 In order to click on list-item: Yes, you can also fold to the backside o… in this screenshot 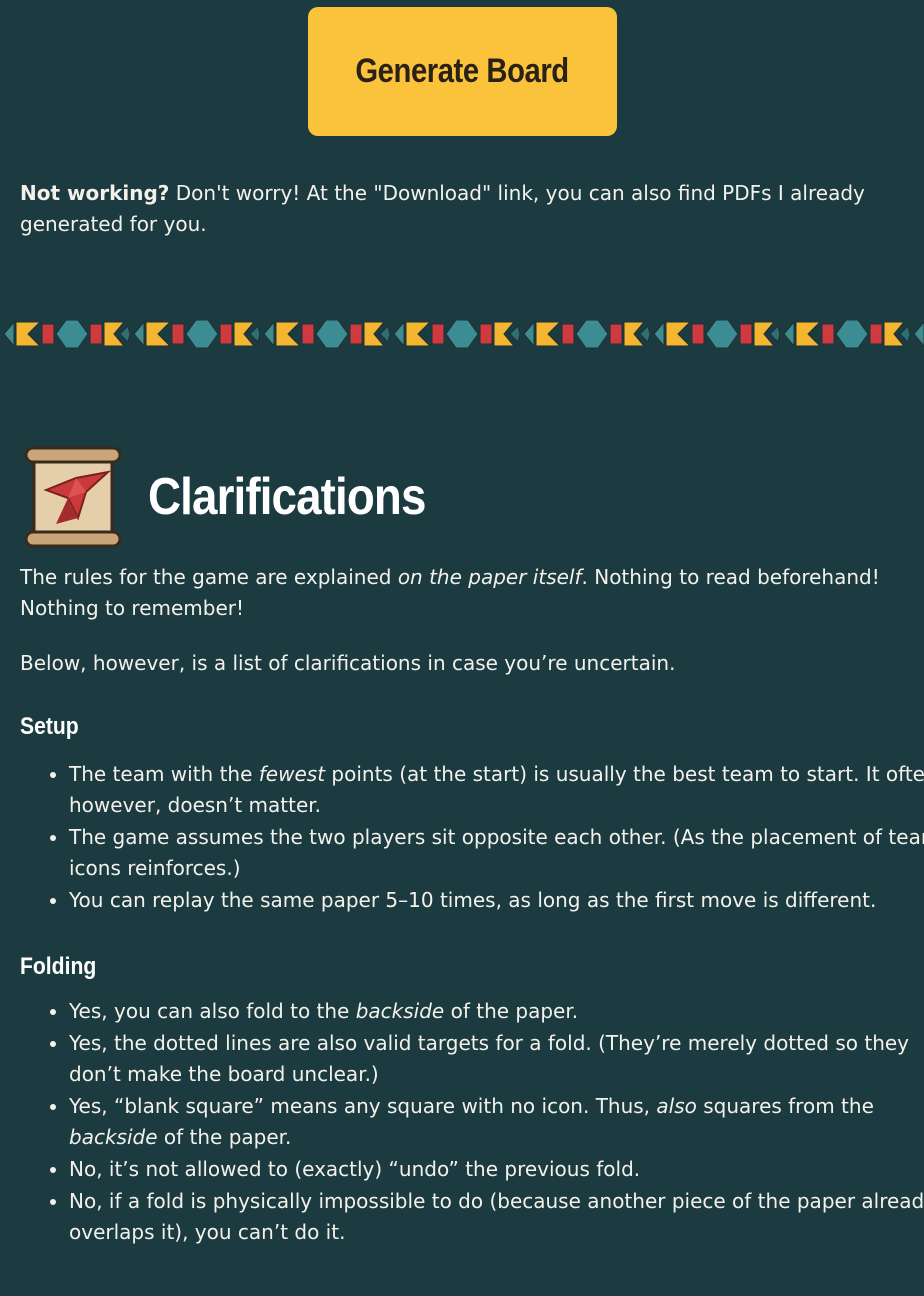, I will do `click(496, 1011)`.